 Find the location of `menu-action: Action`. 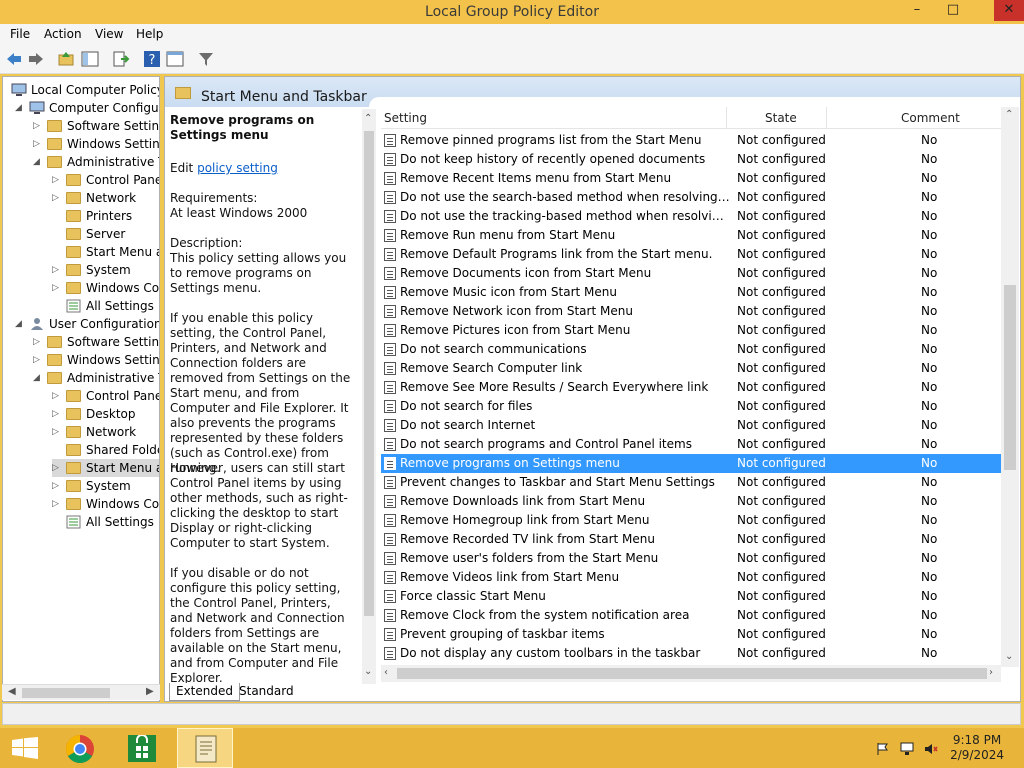

menu-action: Action is located at coordinates (63, 34).